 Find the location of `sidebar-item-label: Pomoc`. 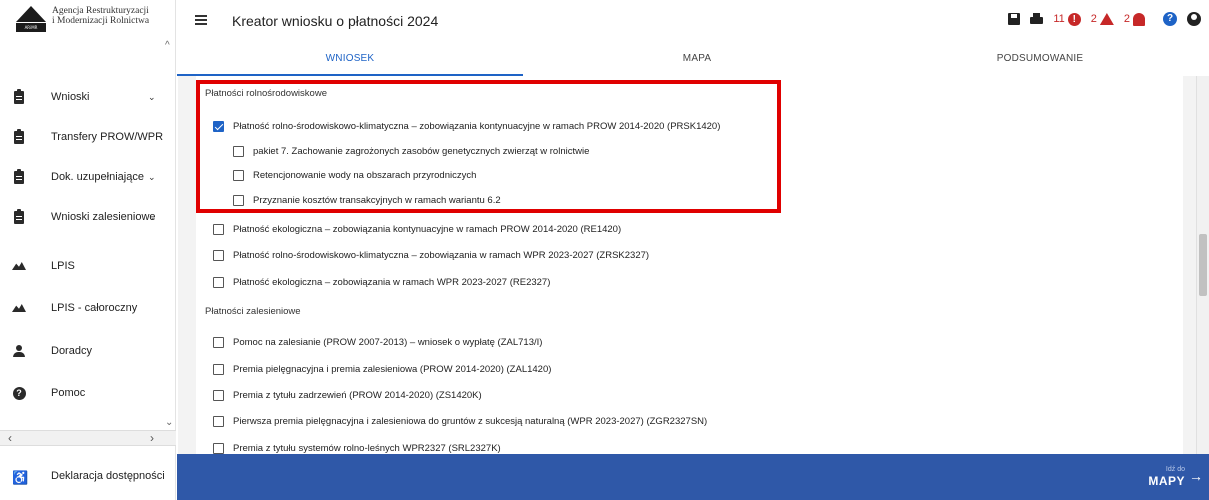

sidebar-item-label: Pomoc is located at coordinates (68, 393).